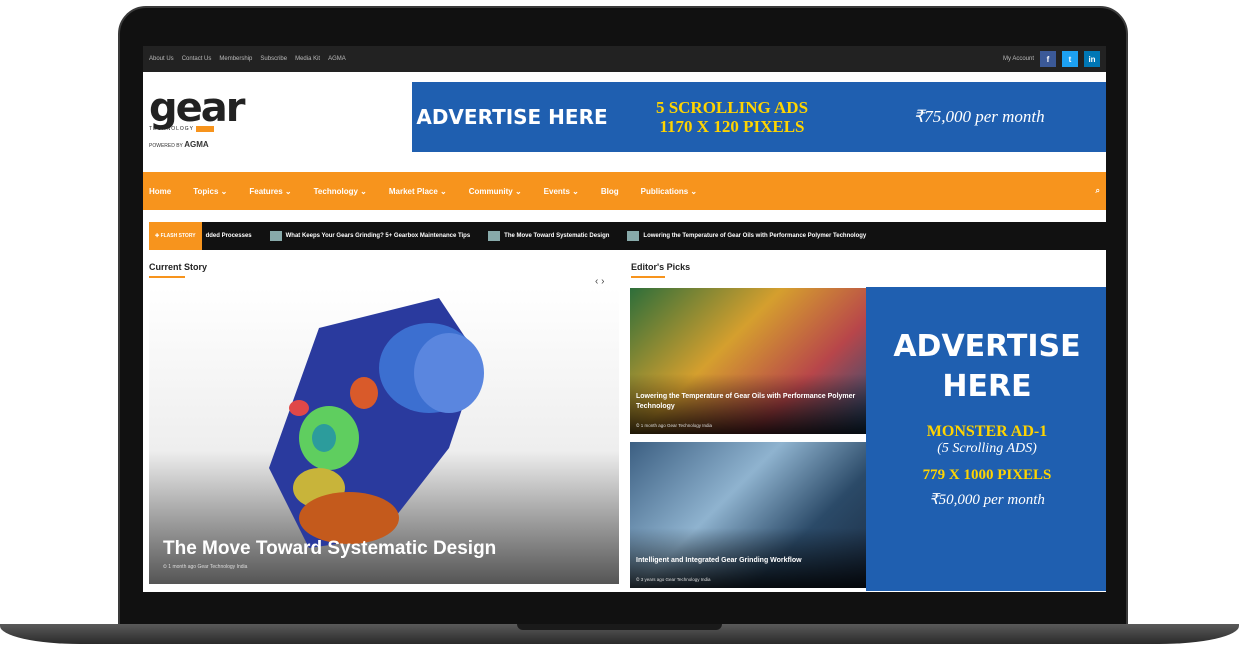  I want to click on editors-picks-heading: Editor's Picks, so click(661, 267).